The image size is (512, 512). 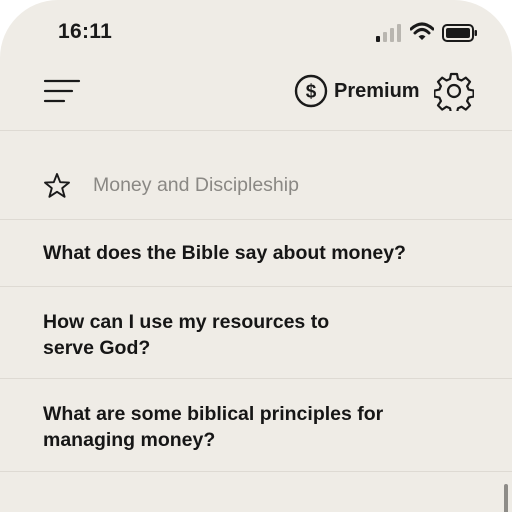 What do you see at coordinates (62, 91) in the screenshot?
I see `hamburger-menu-icon` at bounding box center [62, 91].